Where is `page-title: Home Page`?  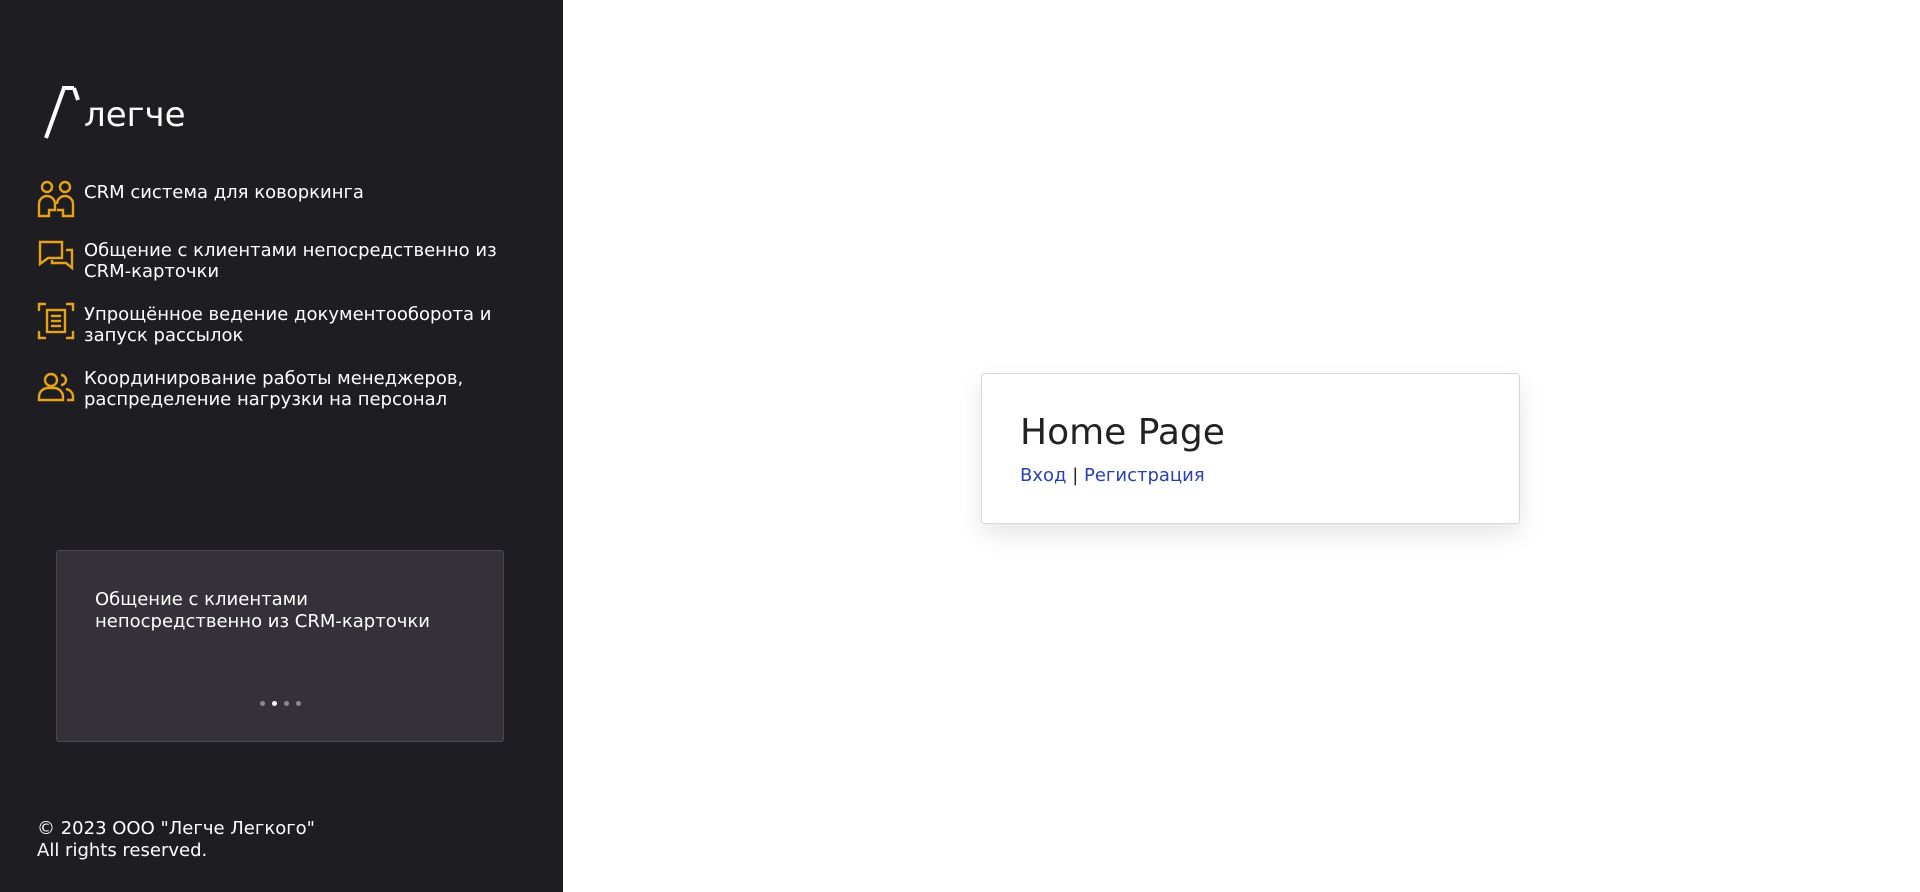
page-title: Home Page is located at coordinates (1122, 432).